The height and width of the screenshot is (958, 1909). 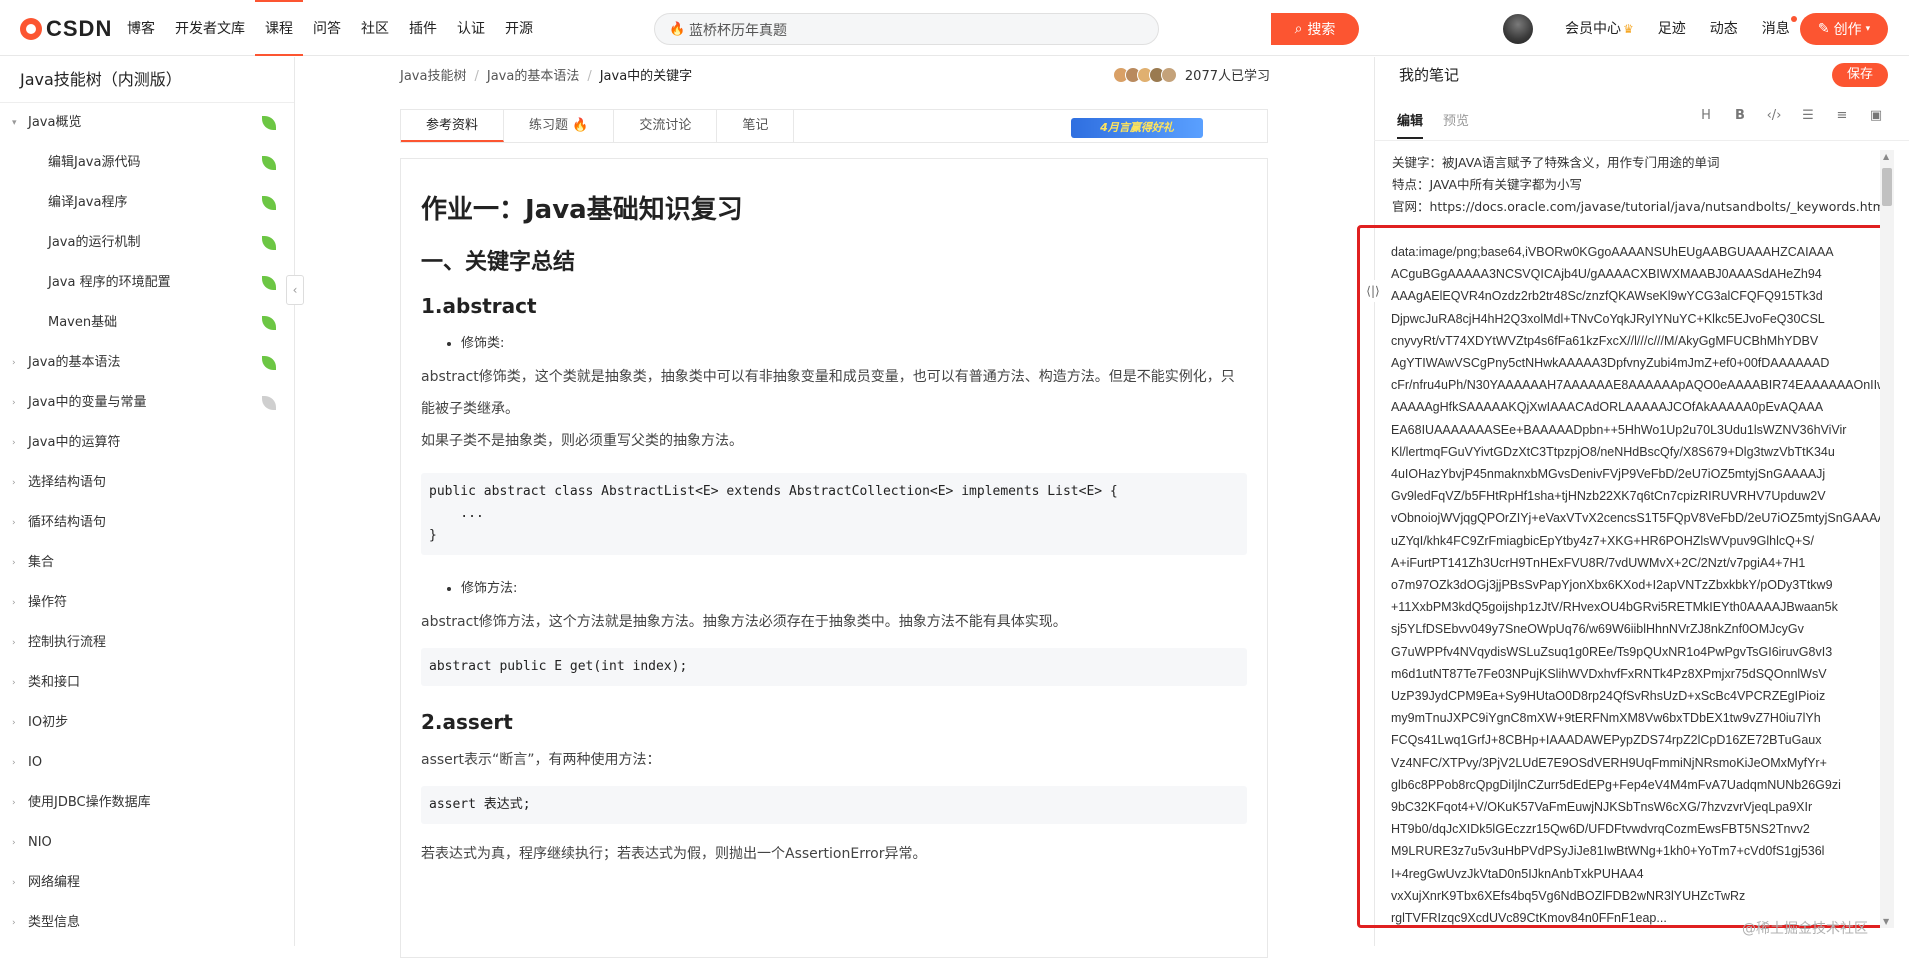 I want to click on sidebar-item: › Java中的运算符, so click(x=147, y=443).